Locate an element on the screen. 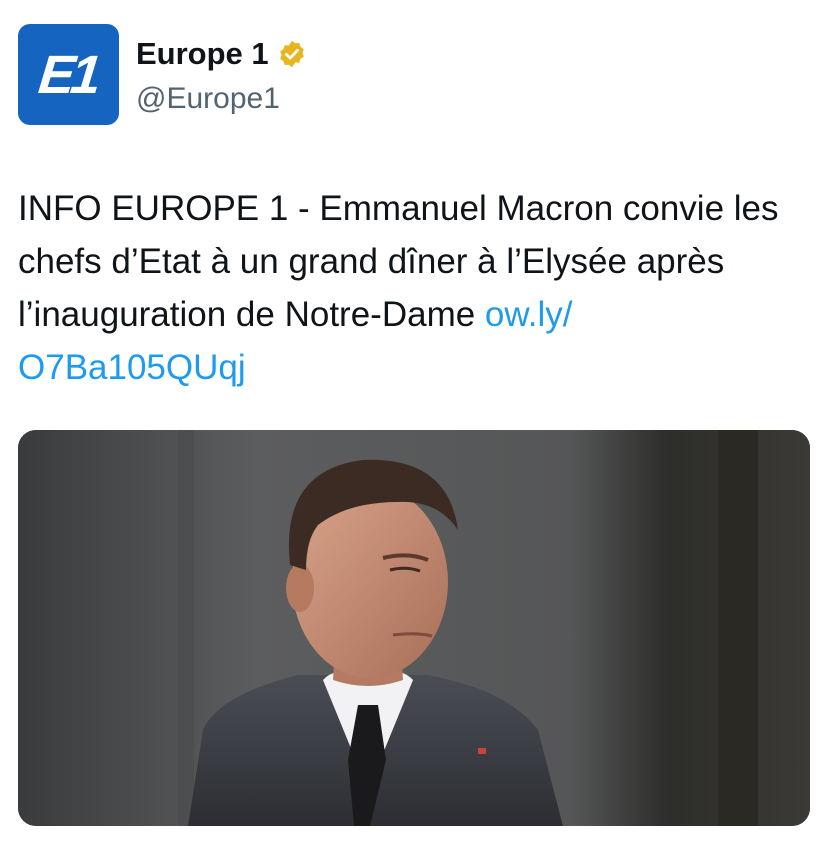  display-name: Europe 1 is located at coordinates (202, 54).